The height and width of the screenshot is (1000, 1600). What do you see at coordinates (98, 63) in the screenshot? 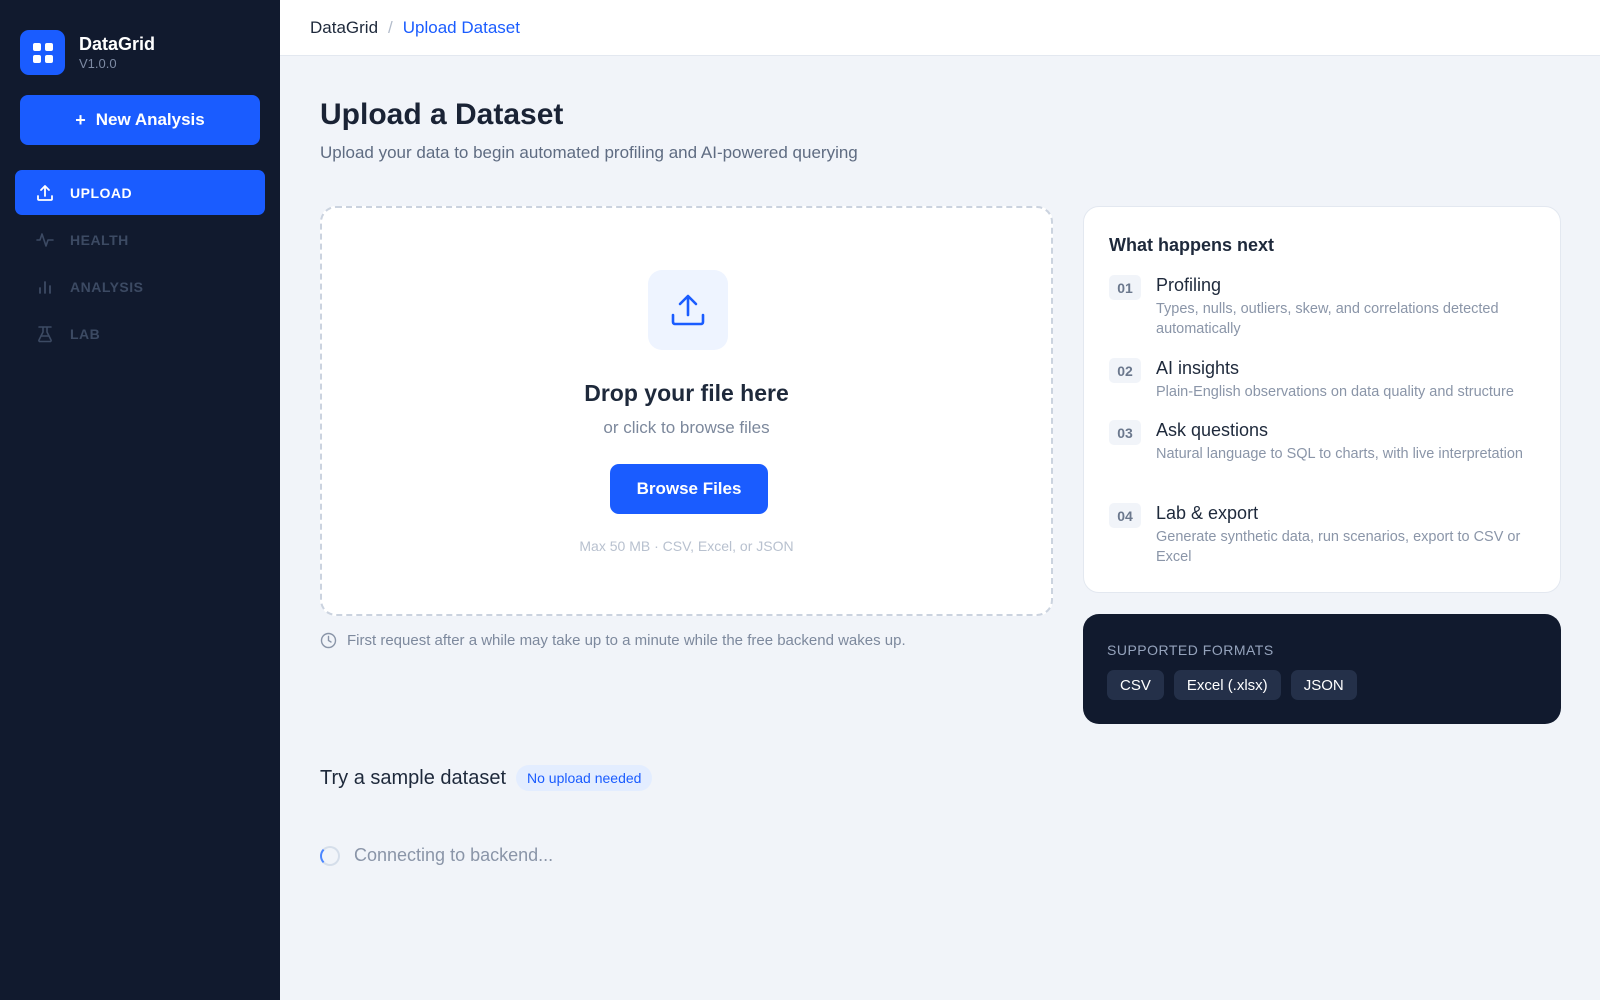
I see `brand-version: V1.0.0` at bounding box center [98, 63].